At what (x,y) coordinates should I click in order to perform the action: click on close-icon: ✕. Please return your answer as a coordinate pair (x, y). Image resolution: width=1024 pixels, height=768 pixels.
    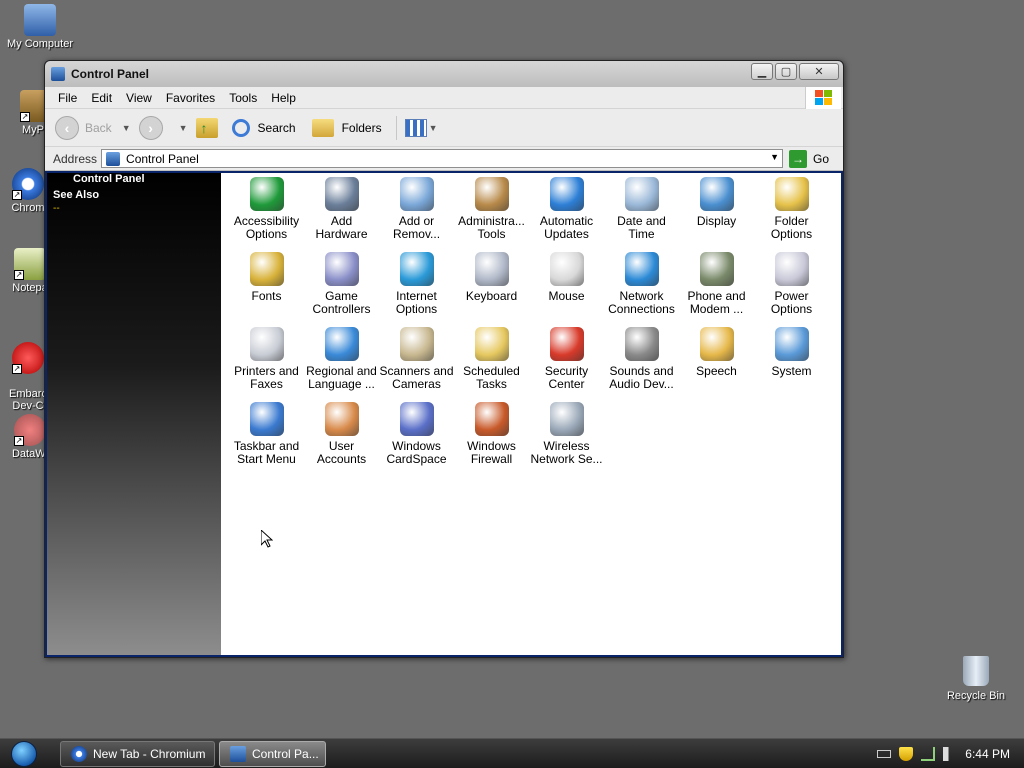
    Looking at the image, I should click on (819, 72).